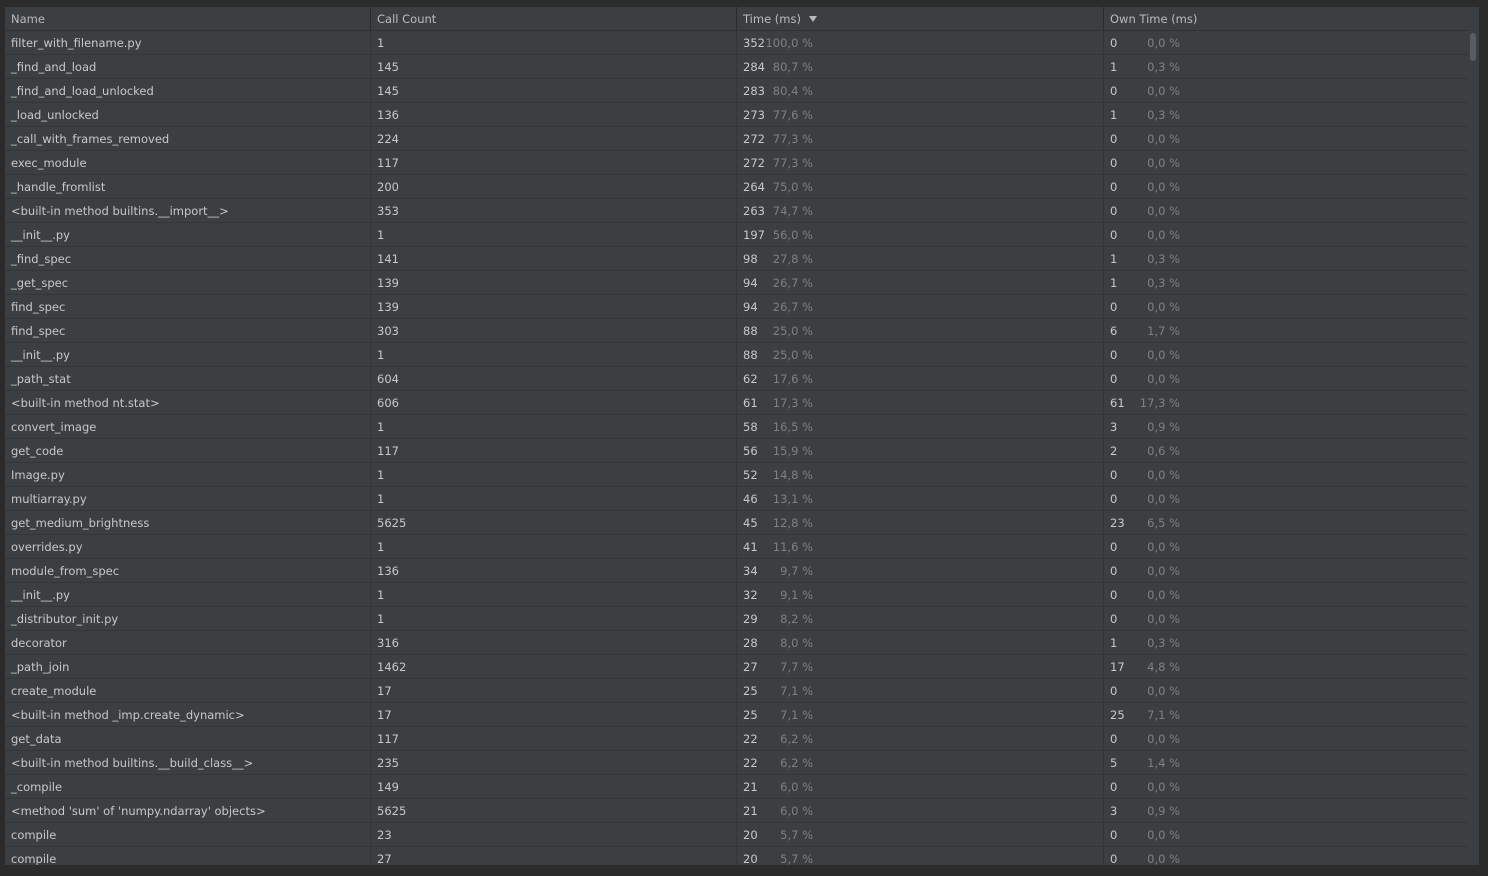 The image size is (1488, 876). What do you see at coordinates (737, 856) in the screenshot?
I see `table-row: compile 27 20 5,7 % 0 0,0 %` at bounding box center [737, 856].